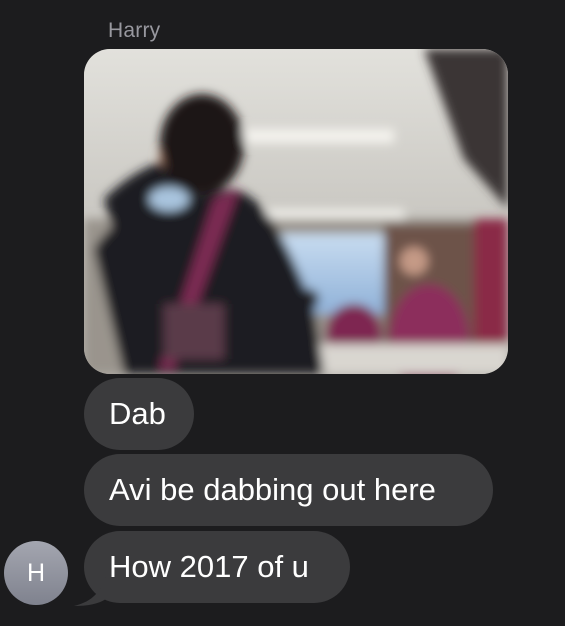 The width and height of the screenshot is (565, 626). Describe the element at coordinates (134, 30) in the screenshot. I see `sender-name: Harry` at that location.